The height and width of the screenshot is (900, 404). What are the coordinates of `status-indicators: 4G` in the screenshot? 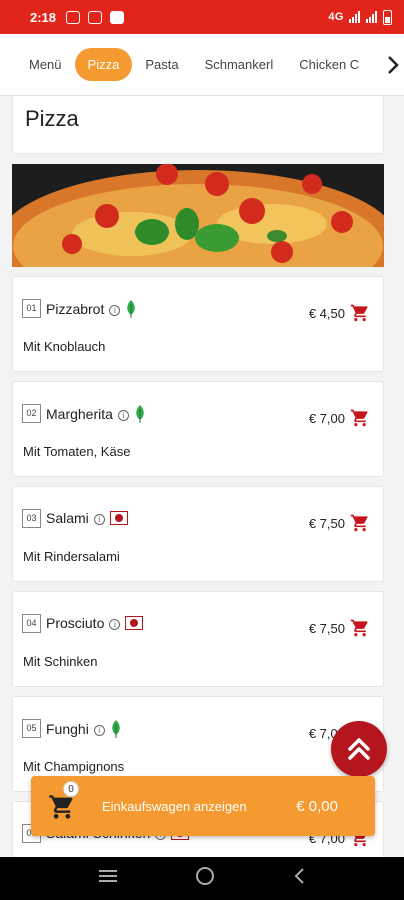 It's located at (360, 17).